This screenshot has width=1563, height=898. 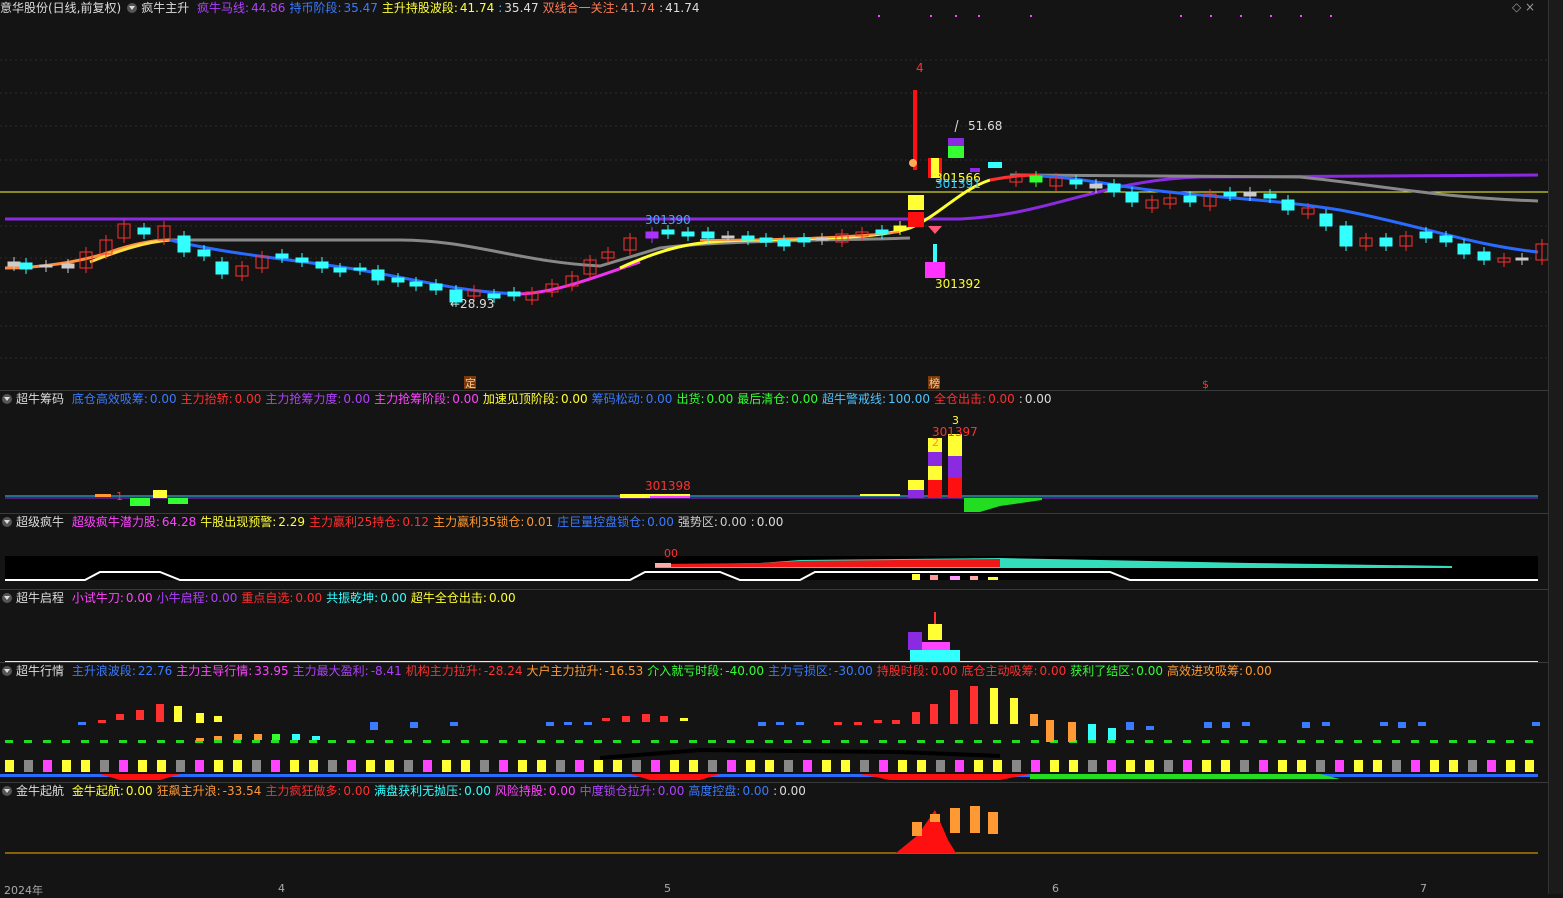 What do you see at coordinates (309, 598) in the screenshot?
I see `panel4-number-2: 0.00` at bounding box center [309, 598].